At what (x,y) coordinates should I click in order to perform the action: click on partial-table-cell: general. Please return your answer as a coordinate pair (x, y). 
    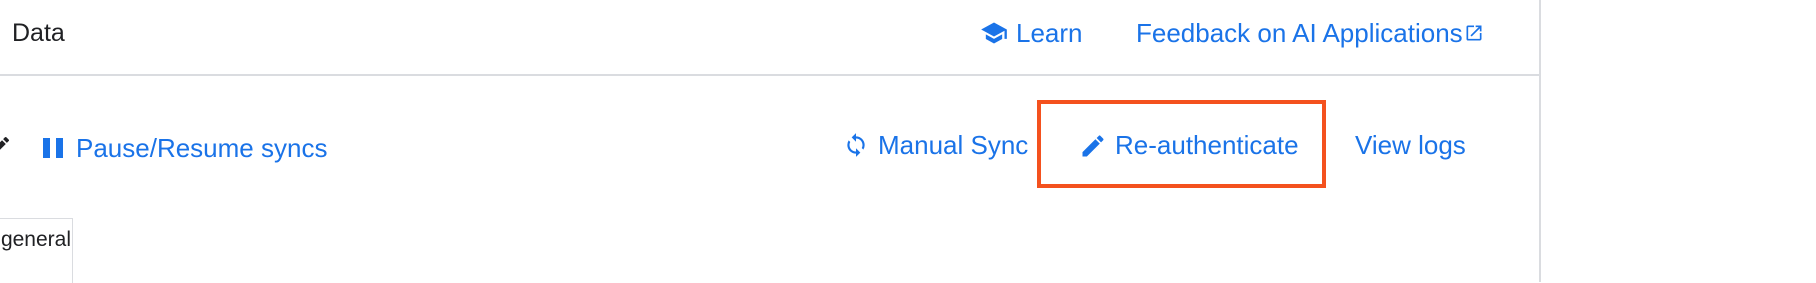
    Looking at the image, I should click on (36, 250).